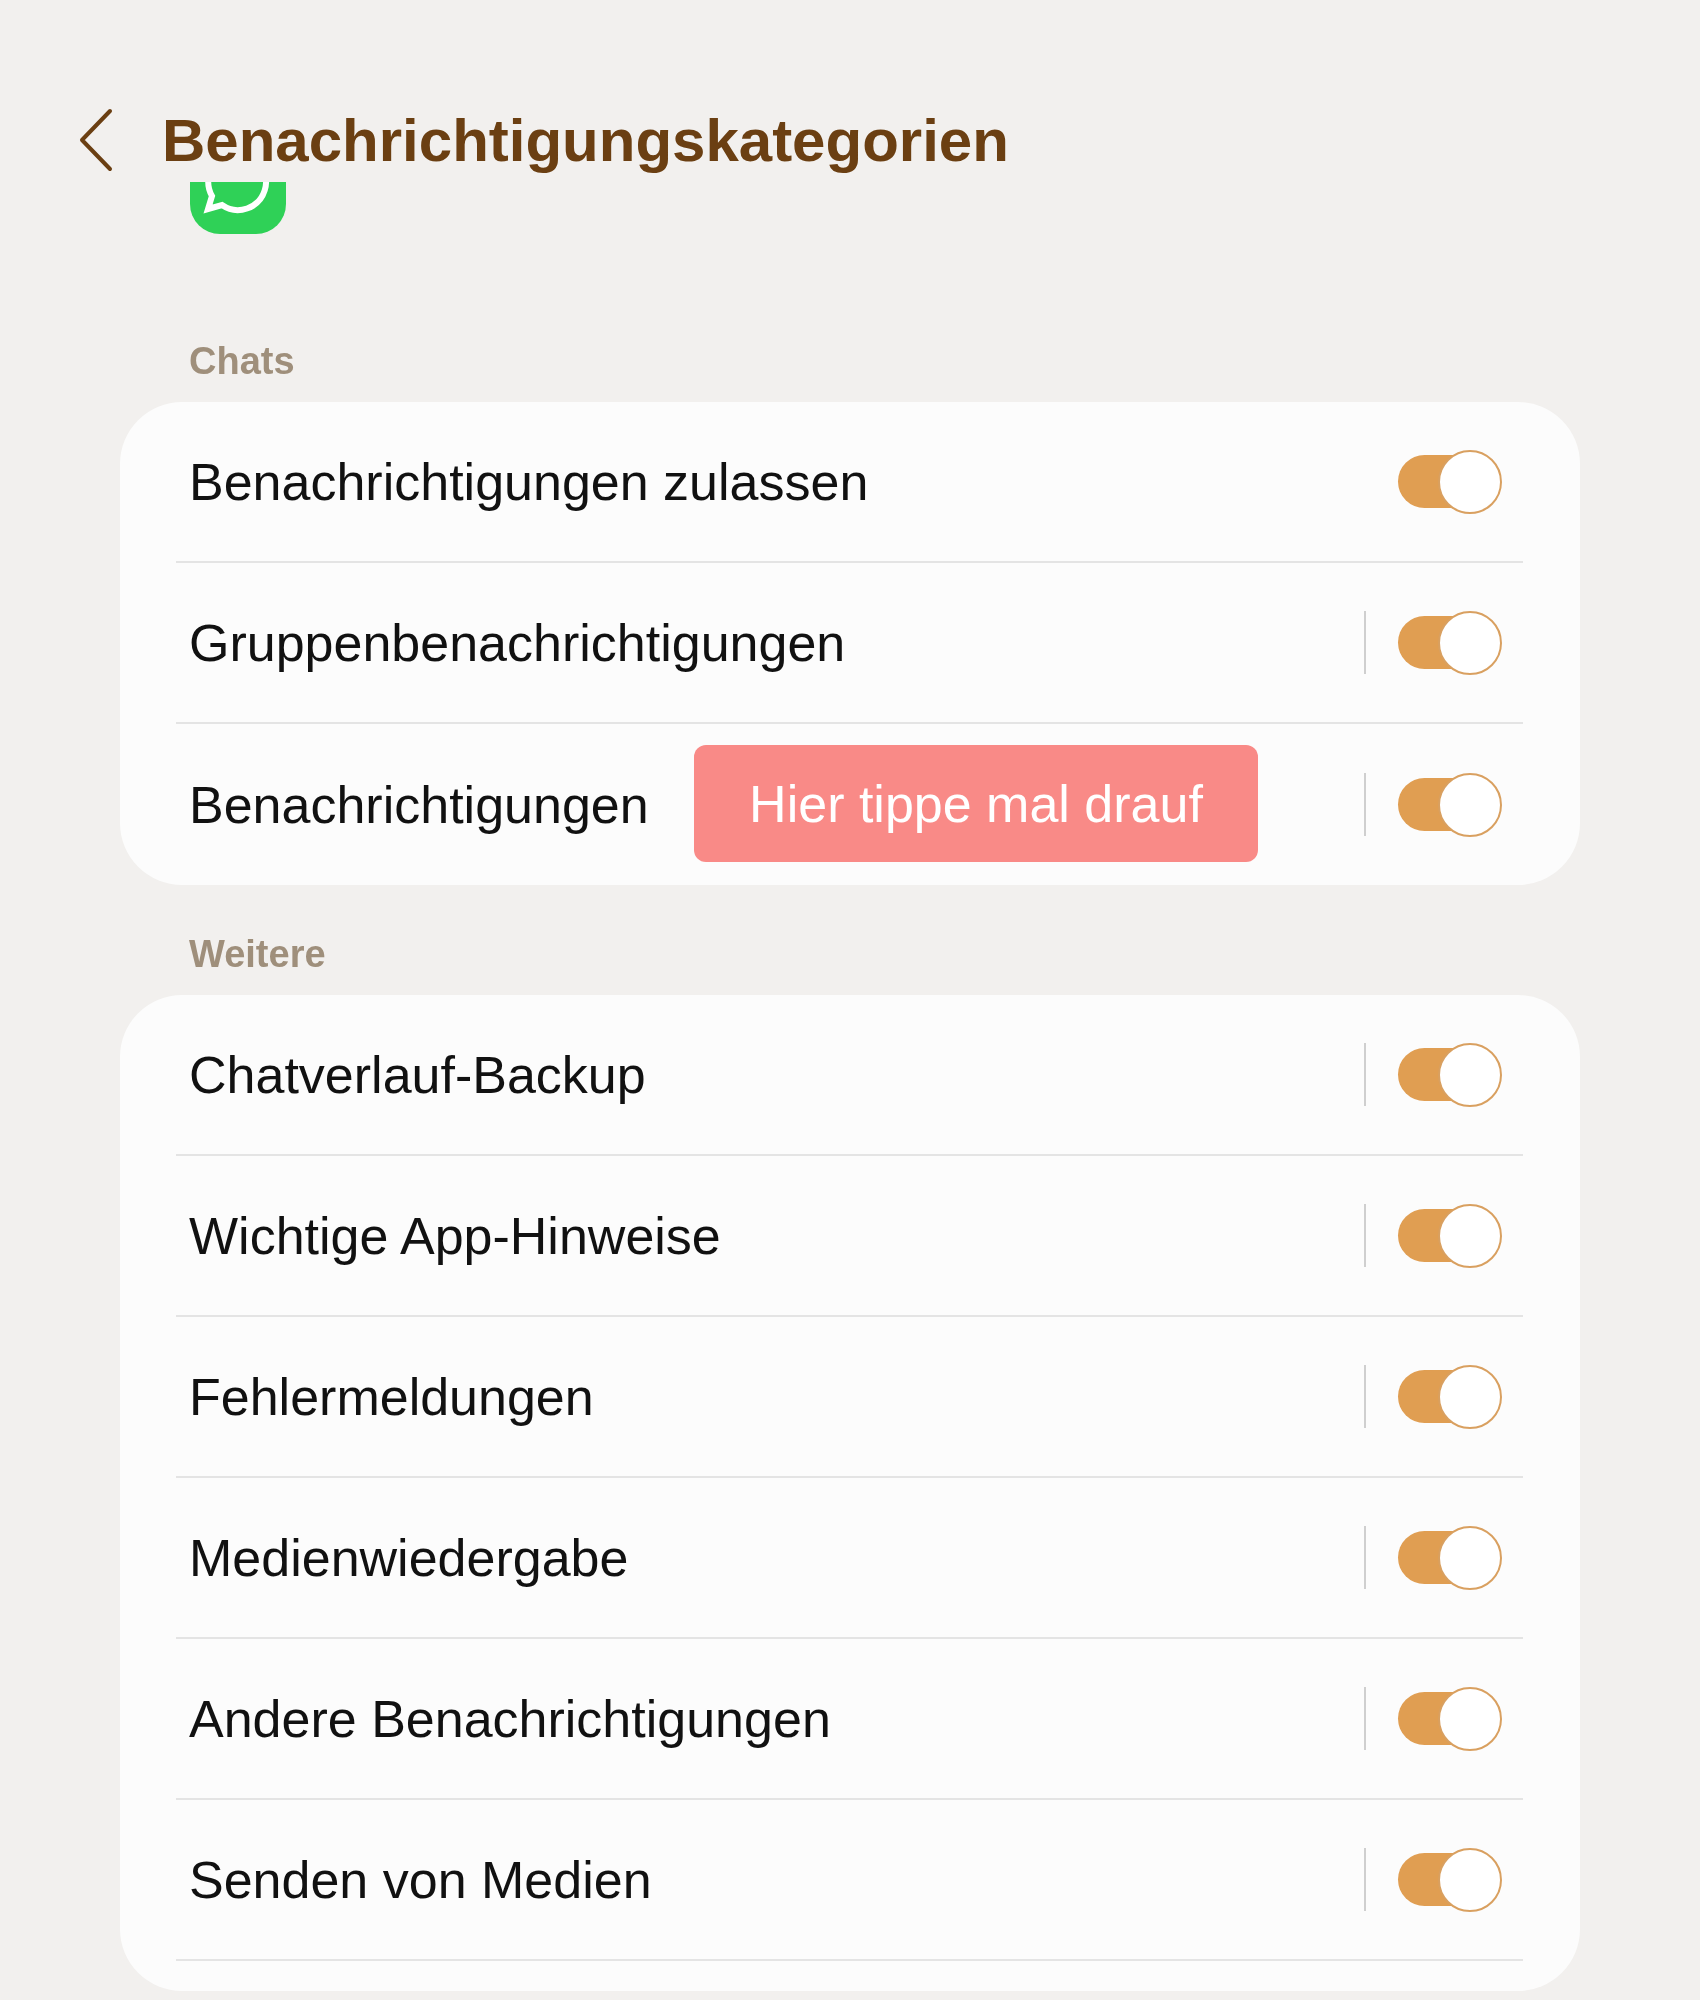 Image resolution: width=1700 pixels, height=2000 pixels. I want to click on setting-label: Andere Benachrichtigungen, so click(510, 1718).